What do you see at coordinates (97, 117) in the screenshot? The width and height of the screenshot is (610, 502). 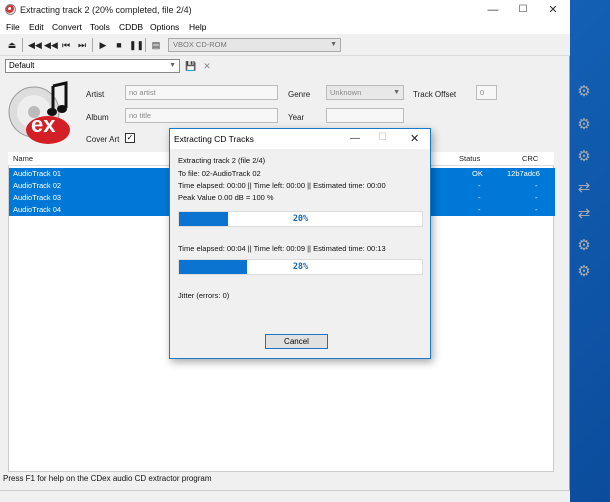 I see `album-label: Album` at bounding box center [97, 117].